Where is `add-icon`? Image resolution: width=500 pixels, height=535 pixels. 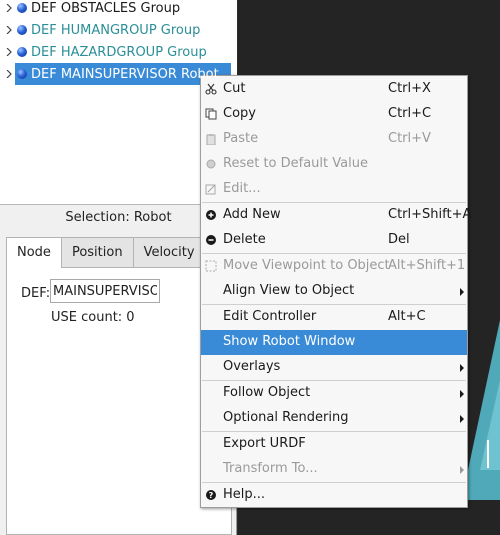
add-icon is located at coordinates (211, 215).